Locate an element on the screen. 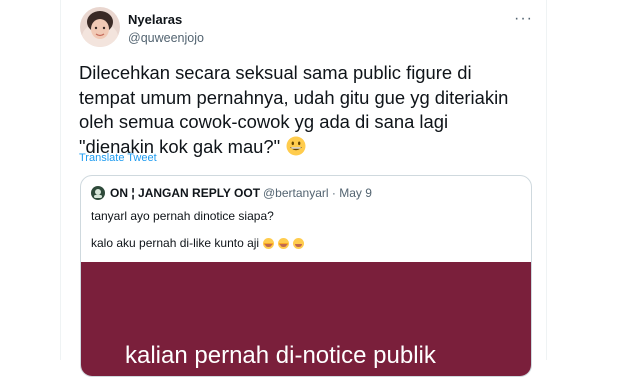  grinning-face-icon is located at coordinates (296, 146).